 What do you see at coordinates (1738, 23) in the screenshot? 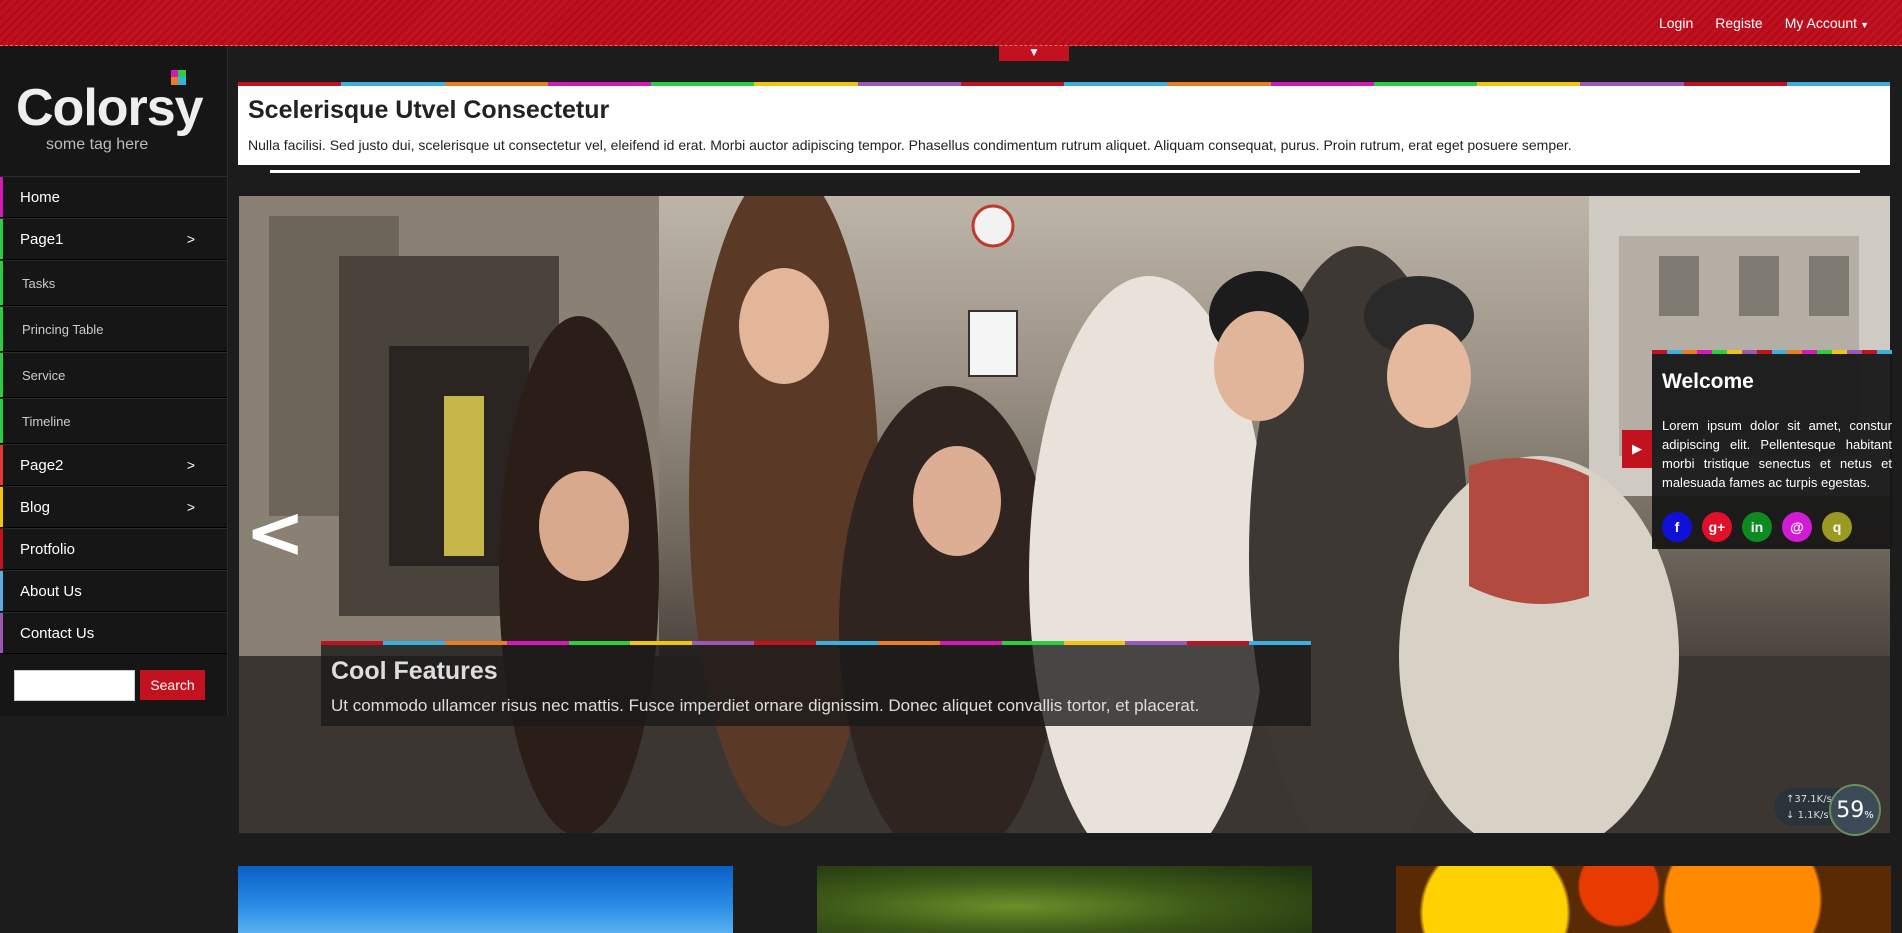
I see `register-link: Registe` at bounding box center [1738, 23].